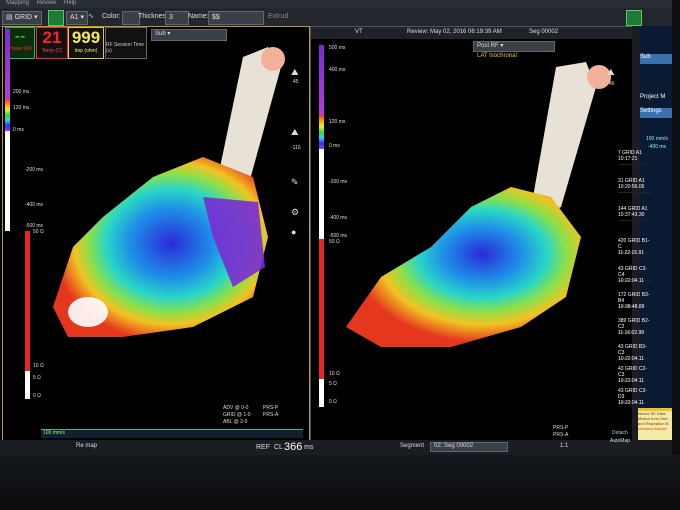  What do you see at coordinates (18, 130) in the screenshot?
I see `left-tick: 0 ms` at bounding box center [18, 130].